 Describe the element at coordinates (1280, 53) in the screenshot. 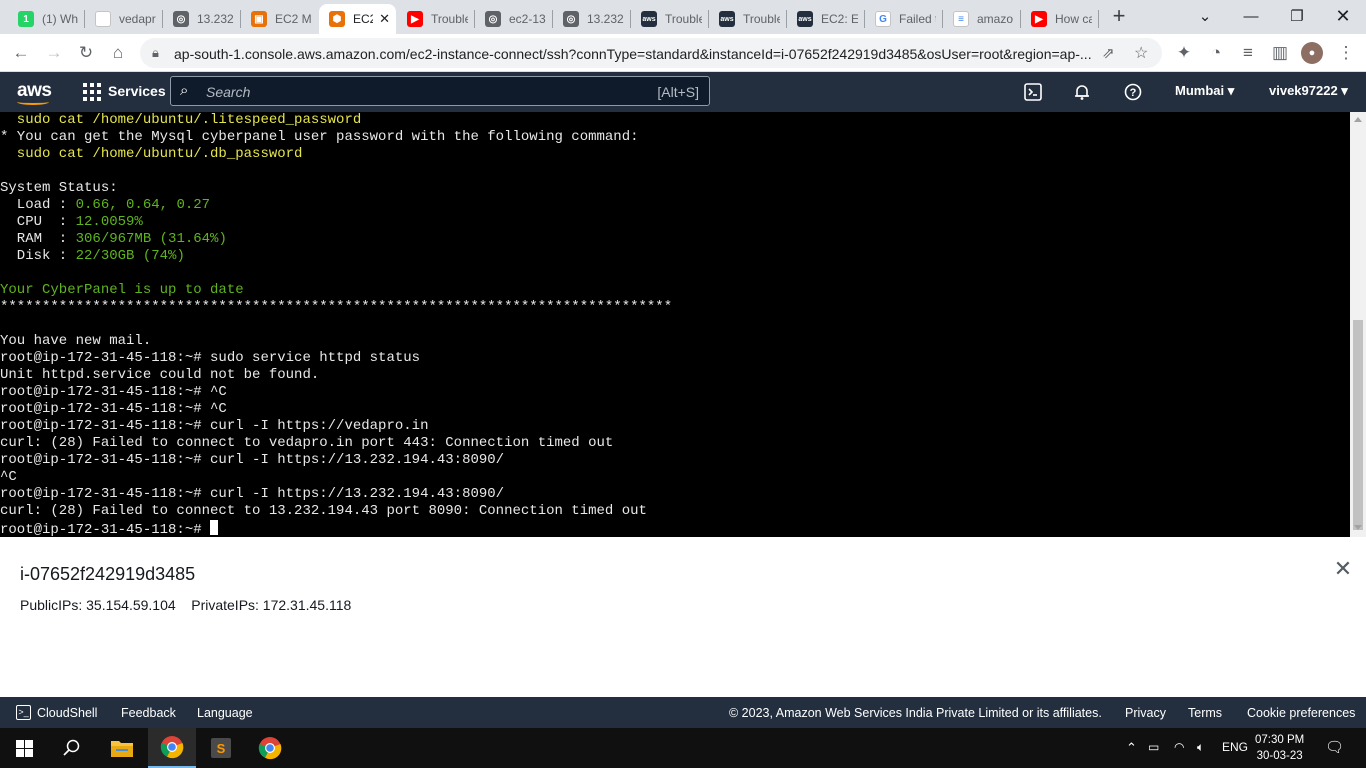

I see `side-panel-icon: ▥` at that location.